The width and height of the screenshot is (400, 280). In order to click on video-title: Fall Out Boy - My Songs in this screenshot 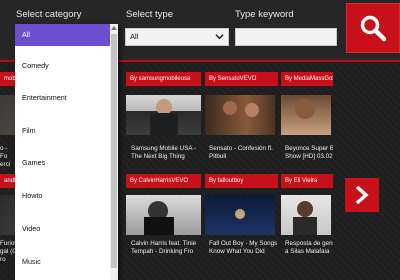, I will do `click(243, 243)`.